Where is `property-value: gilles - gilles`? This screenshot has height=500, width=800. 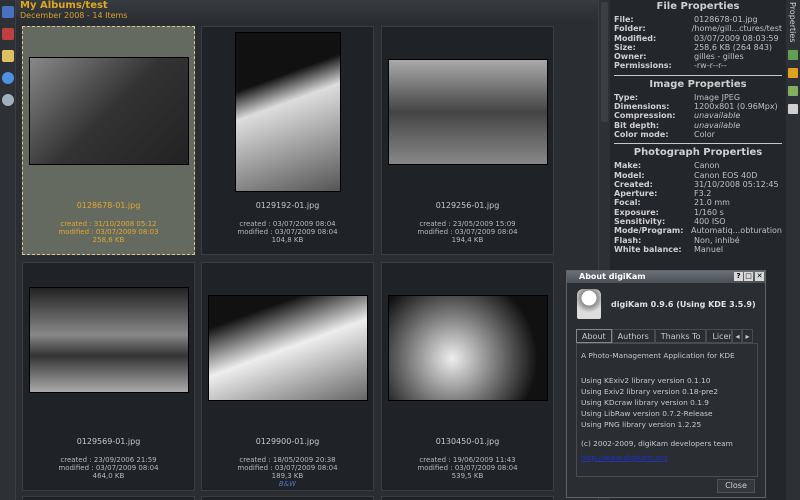
property-value: gilles - gilles is located at coordinates (719, 57).